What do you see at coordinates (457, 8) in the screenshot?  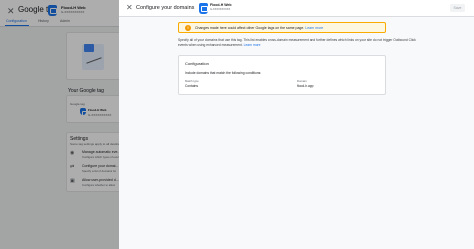 I see `save-button: Save` at bounding box center [457, 8].